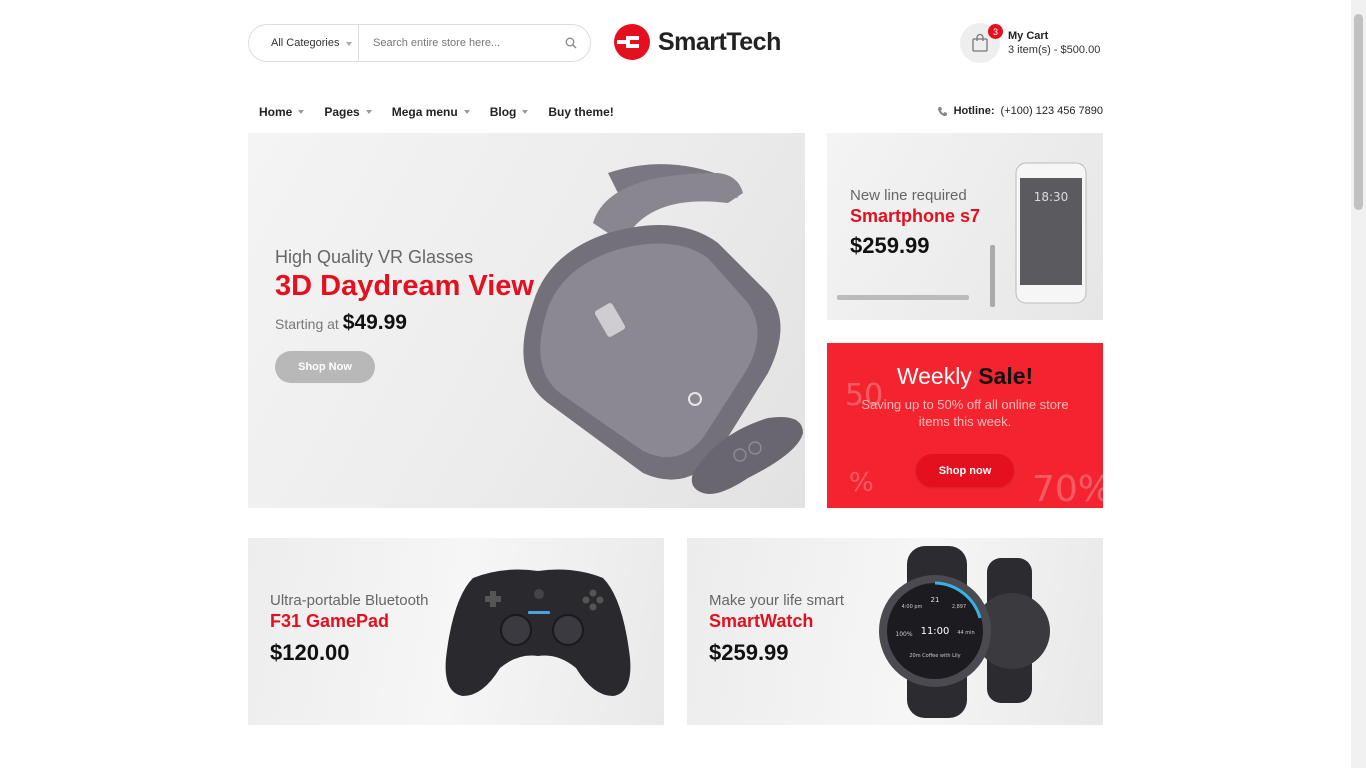 The height and width of the screenshot is (768, 1366). Describe the element at coordinates (1054, 43) in the screenshot. I see `cart-info: My Cart 3 item(s) - $500.00` at that location.